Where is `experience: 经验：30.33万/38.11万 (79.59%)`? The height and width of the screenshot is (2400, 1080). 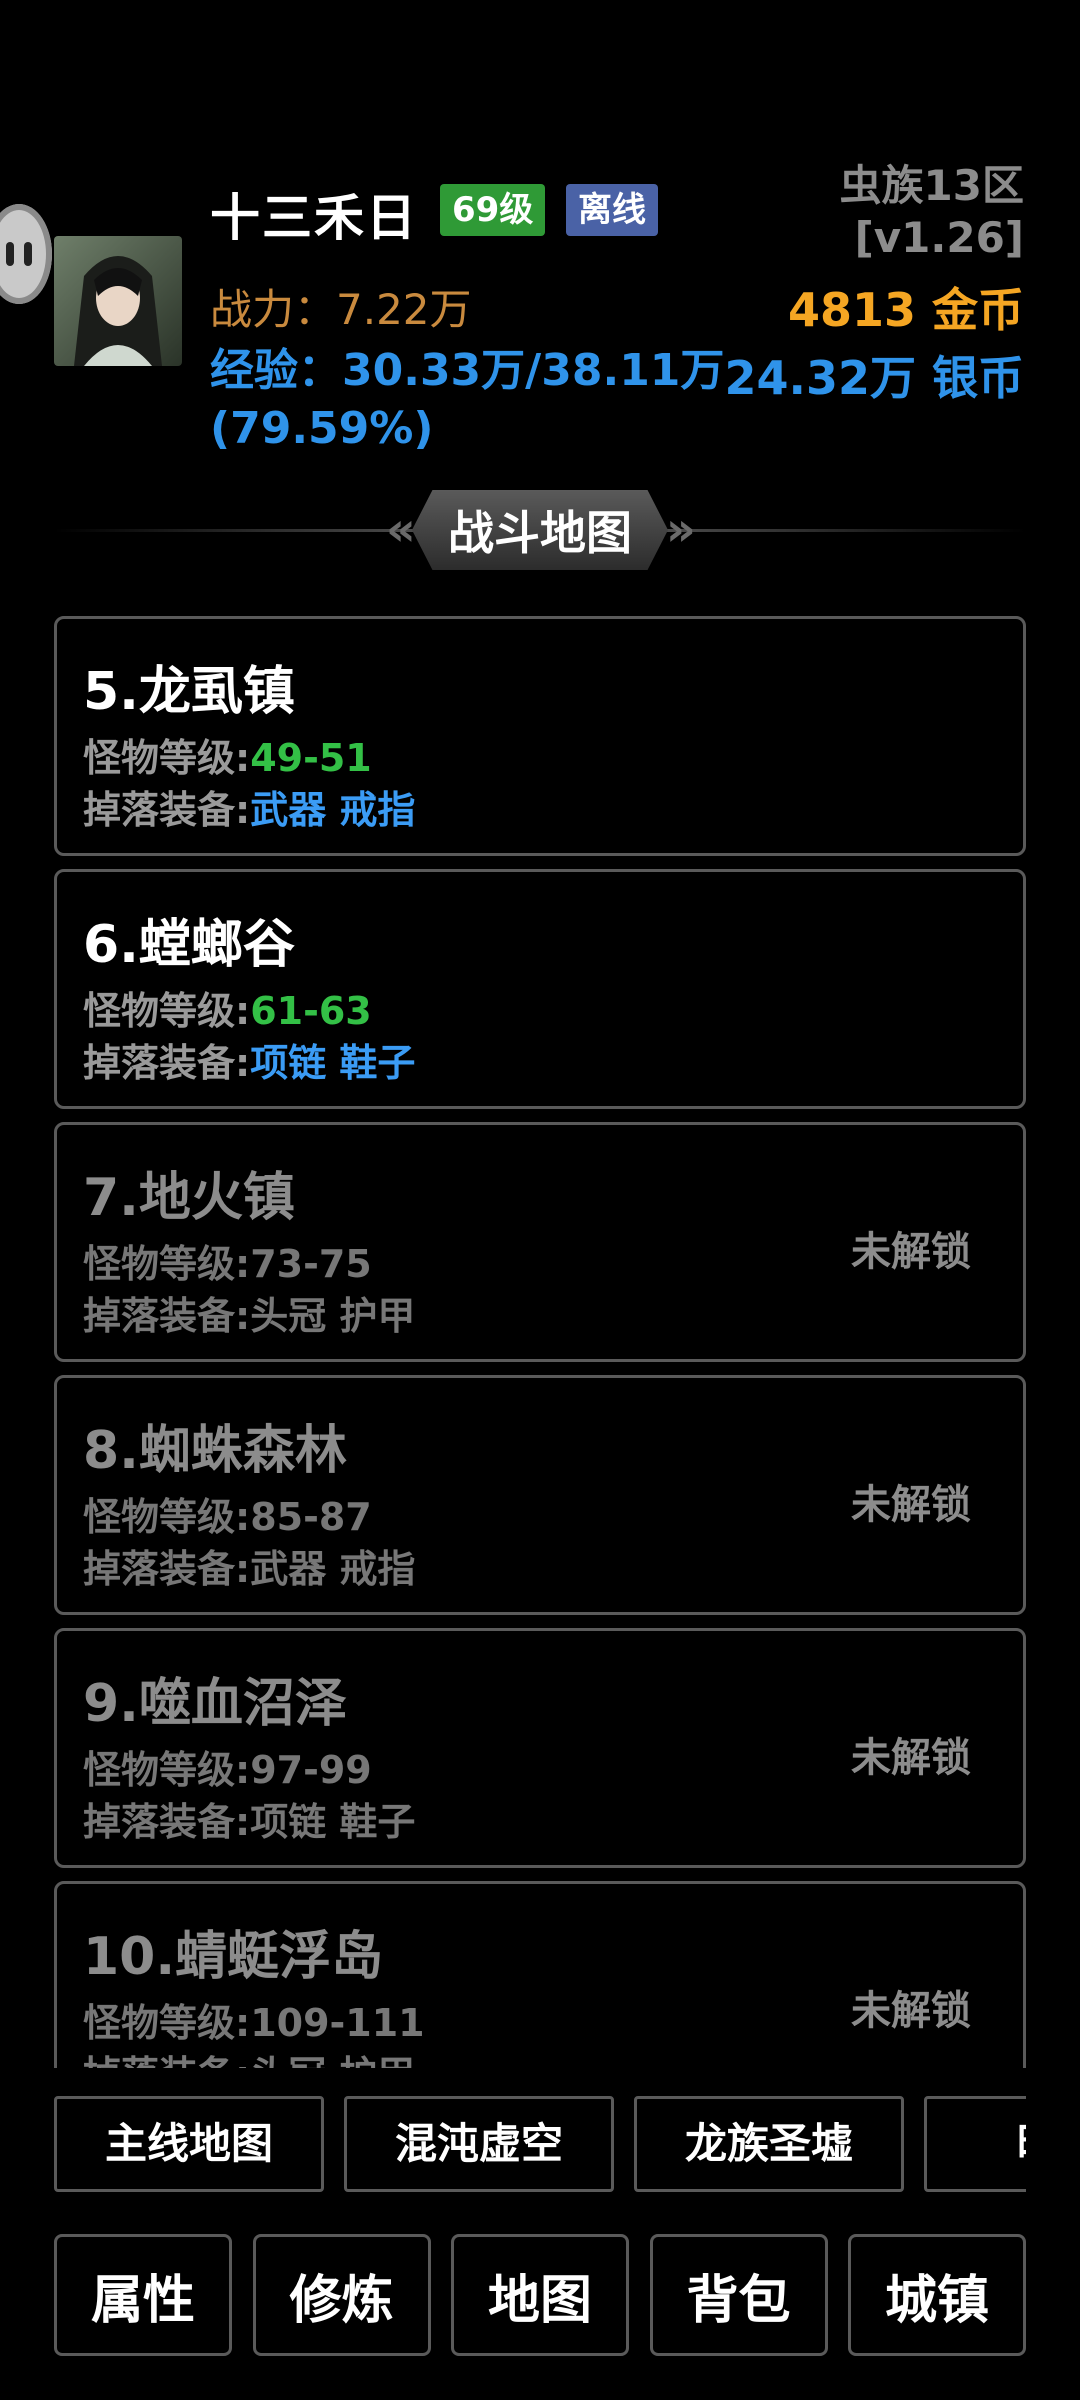
experience: 经验：30.33万/38.11万 (79.59%) is located at coordinates (490, 400).